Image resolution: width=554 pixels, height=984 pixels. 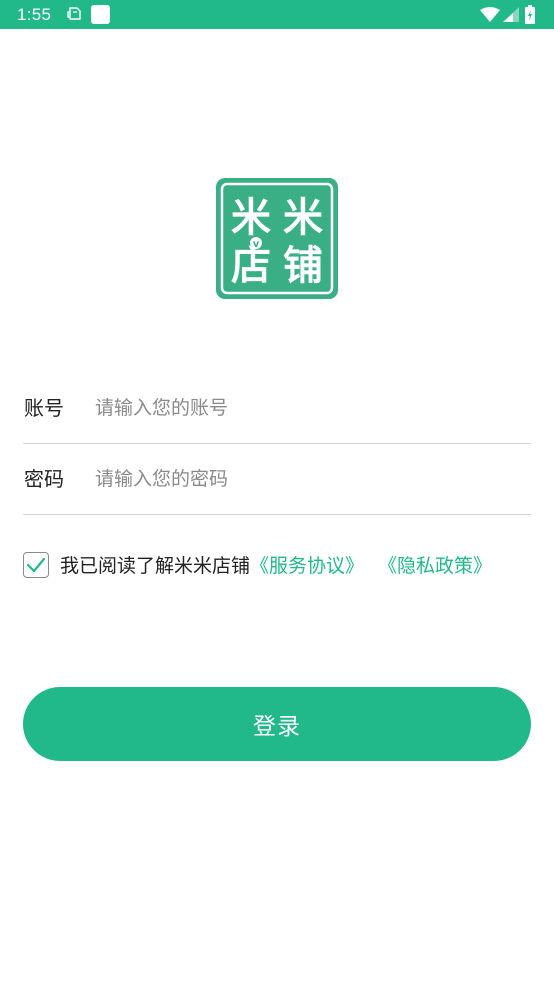 I want to click on notification-icon, so click(x=74, y=16).